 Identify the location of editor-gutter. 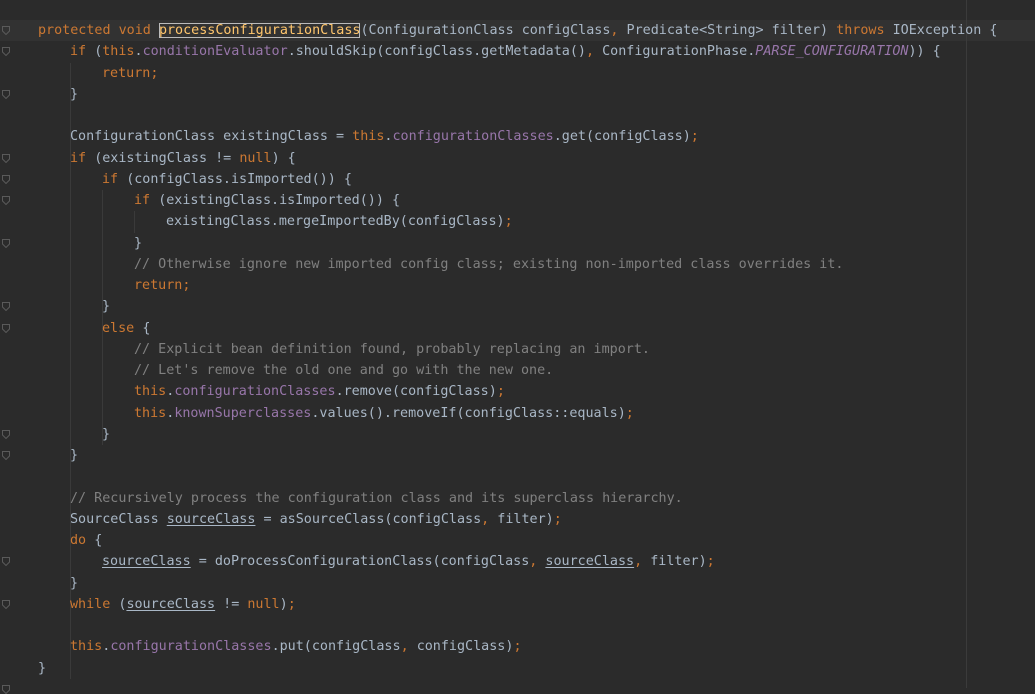
(7, 347).